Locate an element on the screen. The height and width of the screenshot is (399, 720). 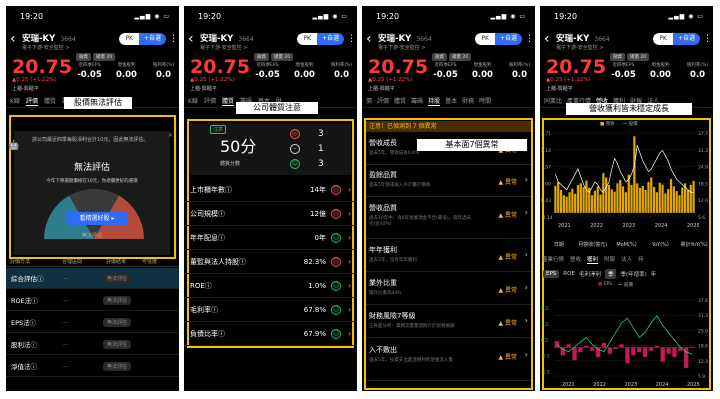
tab-profit: 獲利 is located at coordinates (593, 259).